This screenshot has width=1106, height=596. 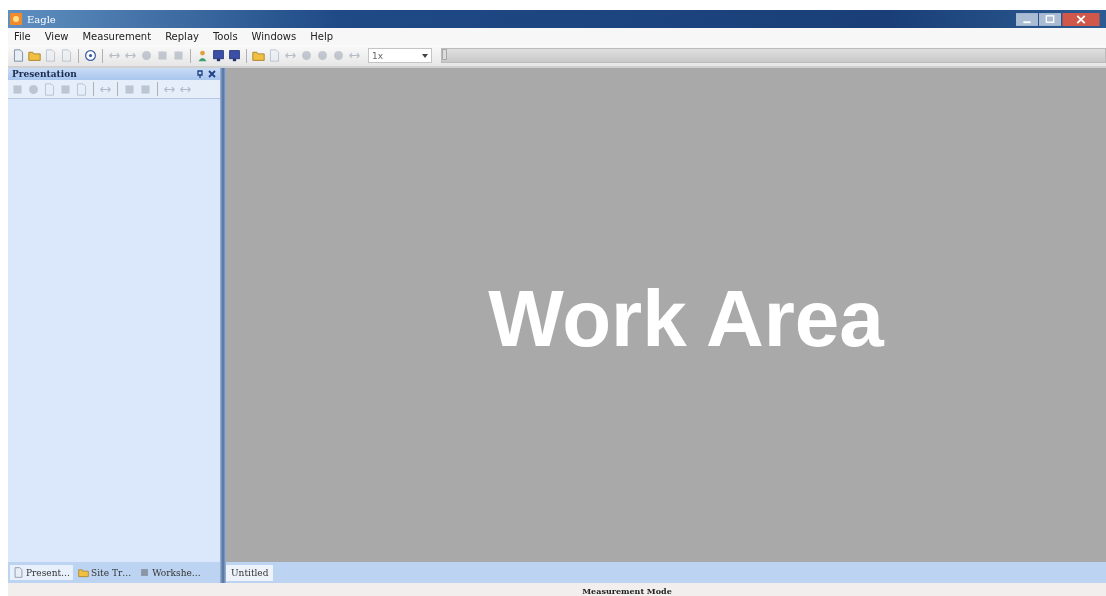 What do you see at coordinates (45, 74) in the screenshot?
I see `panel-title: Presentation` at bounding box center [45, 74].